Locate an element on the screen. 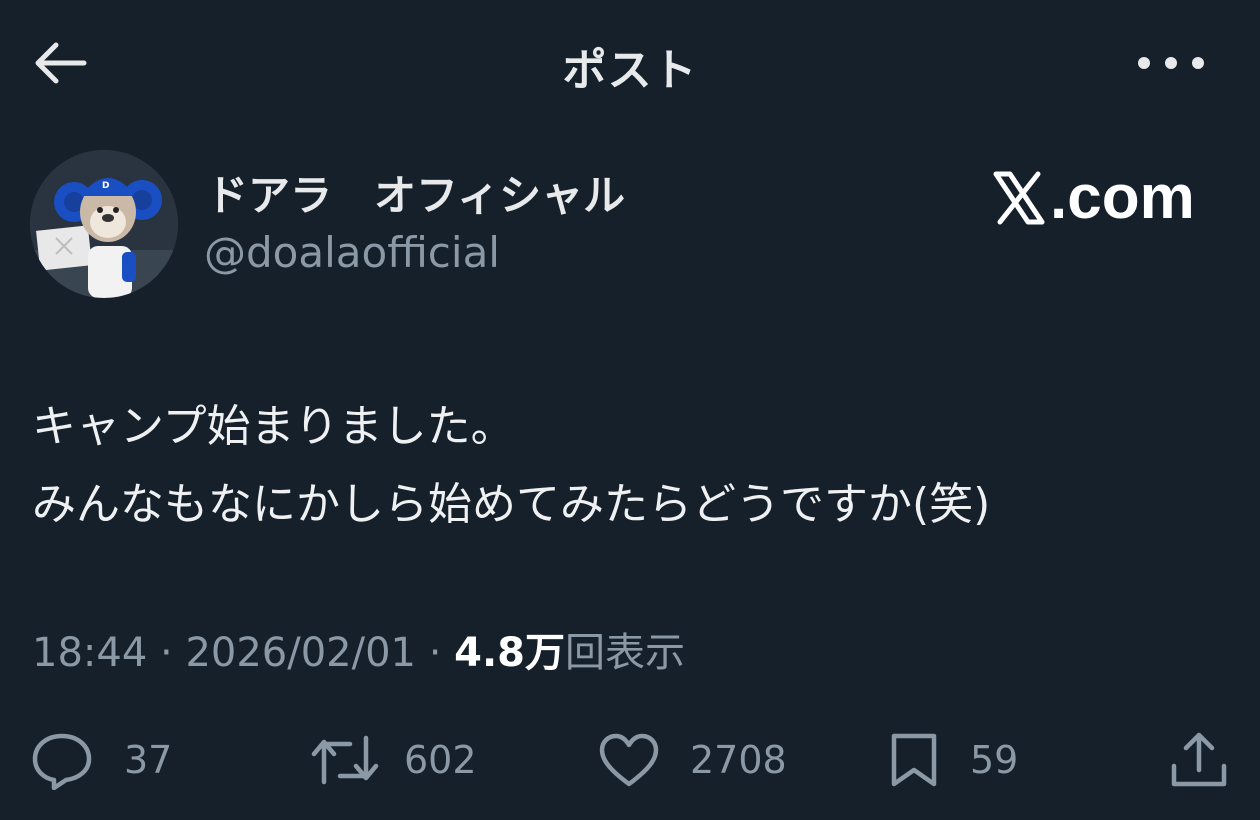 The image size is (1260, 820). bookmark-icon is located at coordinates (914, 760).